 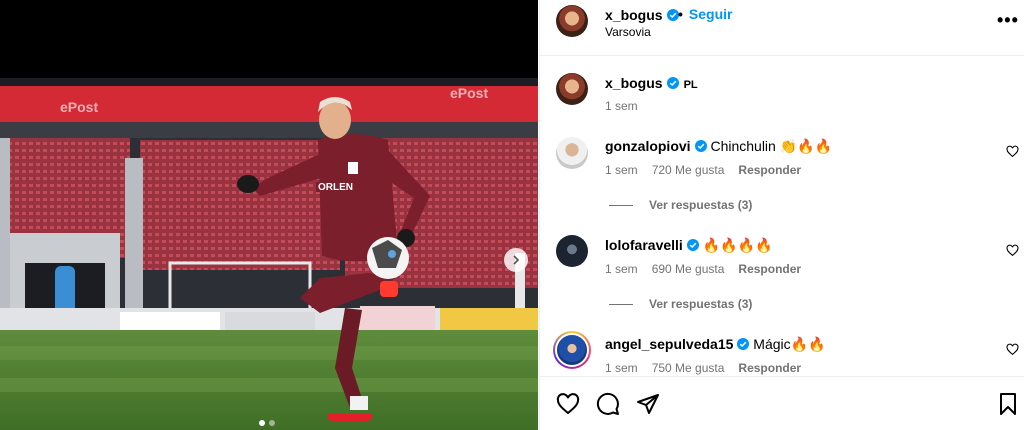 I want to click on comment-body: 🔥🔥🔥🔥, so click(x=737, y=245).